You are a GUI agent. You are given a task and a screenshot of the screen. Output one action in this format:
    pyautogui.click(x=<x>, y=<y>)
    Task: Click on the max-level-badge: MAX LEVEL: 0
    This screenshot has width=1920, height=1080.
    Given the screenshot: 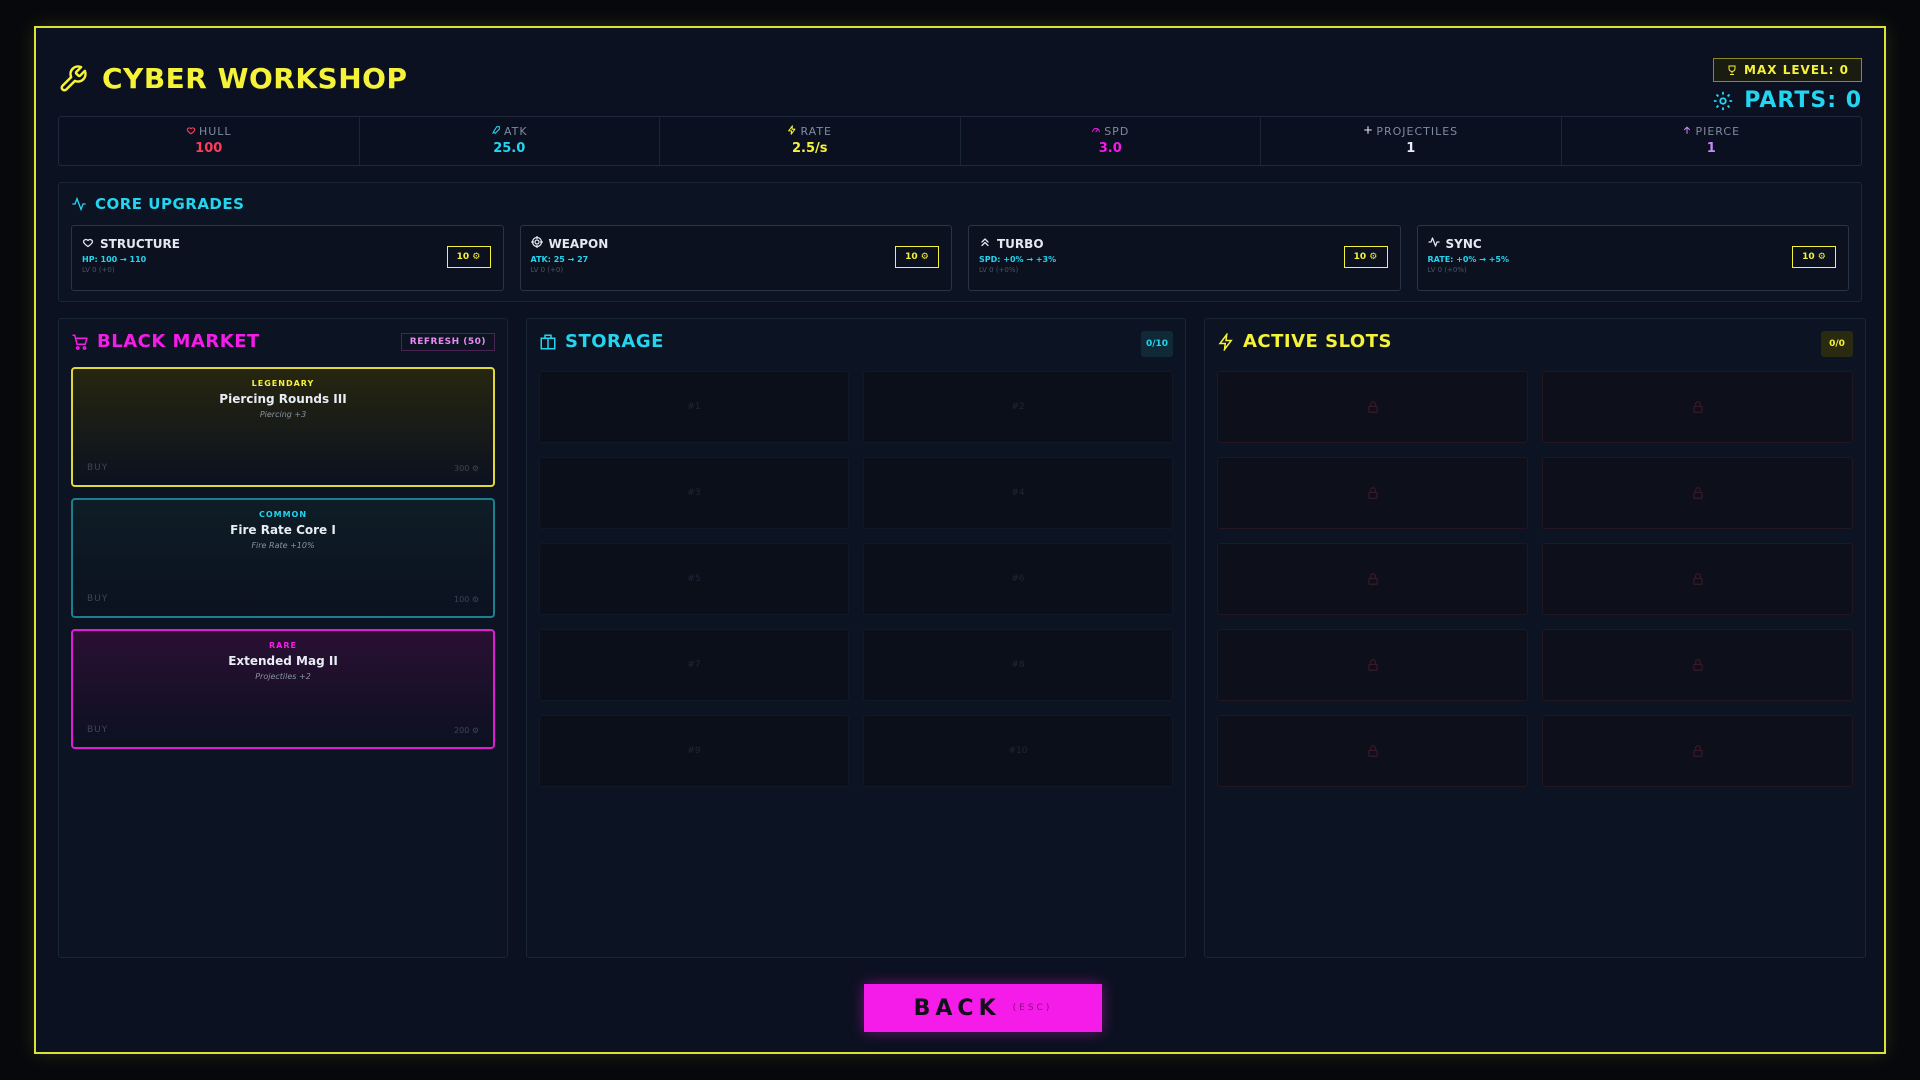 What is the action you would take?
    pyautogui.click(x=1787, y=70)
    